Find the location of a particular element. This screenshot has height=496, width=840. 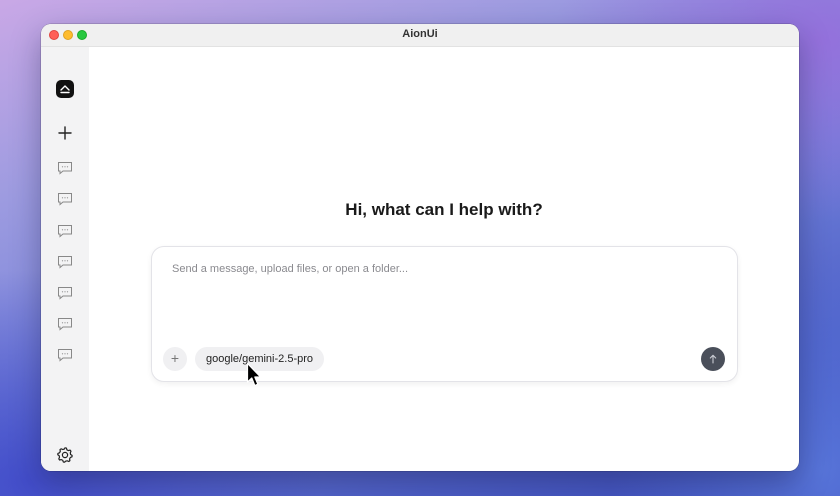

title-bar: AionUi is located at coordinates (420, 35).